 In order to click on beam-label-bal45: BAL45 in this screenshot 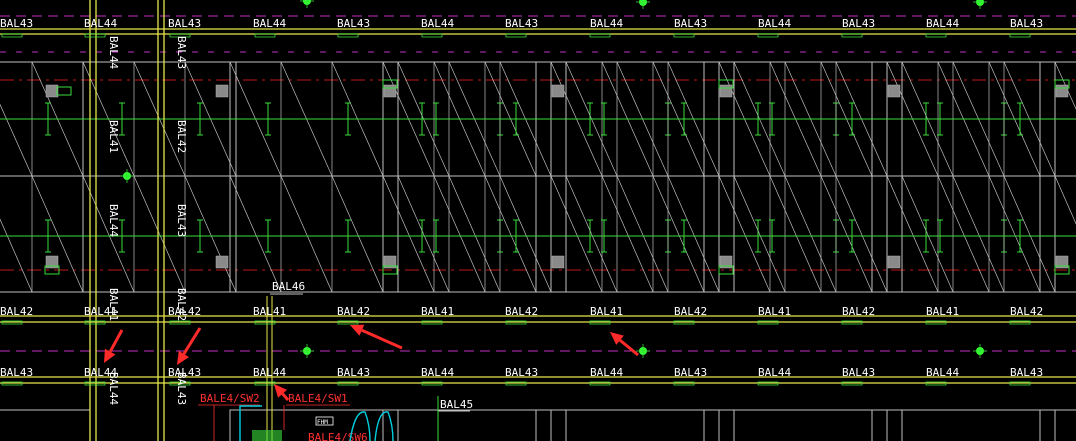, I will do `click(456, 404)`.